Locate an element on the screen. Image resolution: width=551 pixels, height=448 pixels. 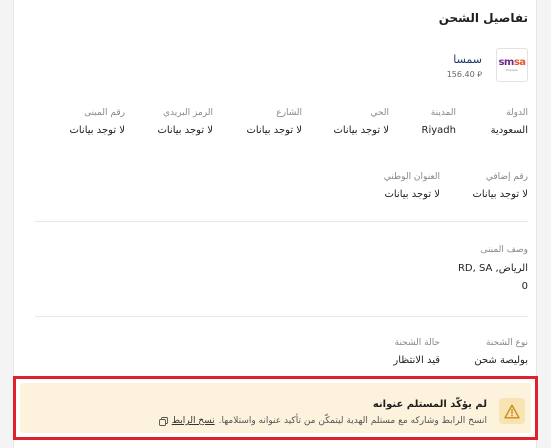
shipment-status-value: قيد الانتظار is located at coordinates (416, 360).